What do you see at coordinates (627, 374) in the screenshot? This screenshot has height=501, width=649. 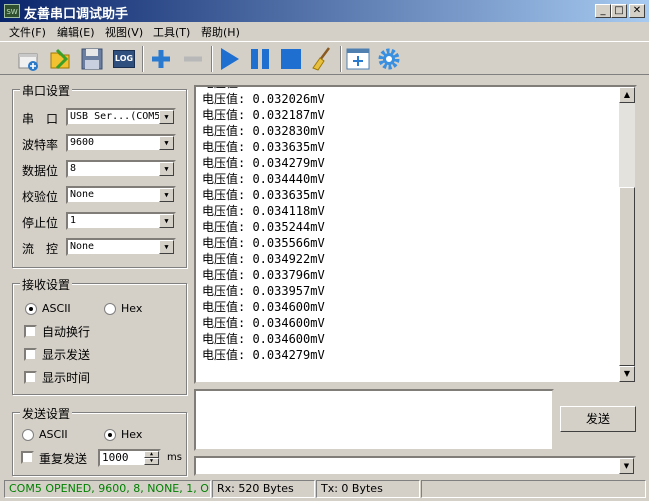 I see `scroll-down-icon: ▼` at bounding box center [627, 374].